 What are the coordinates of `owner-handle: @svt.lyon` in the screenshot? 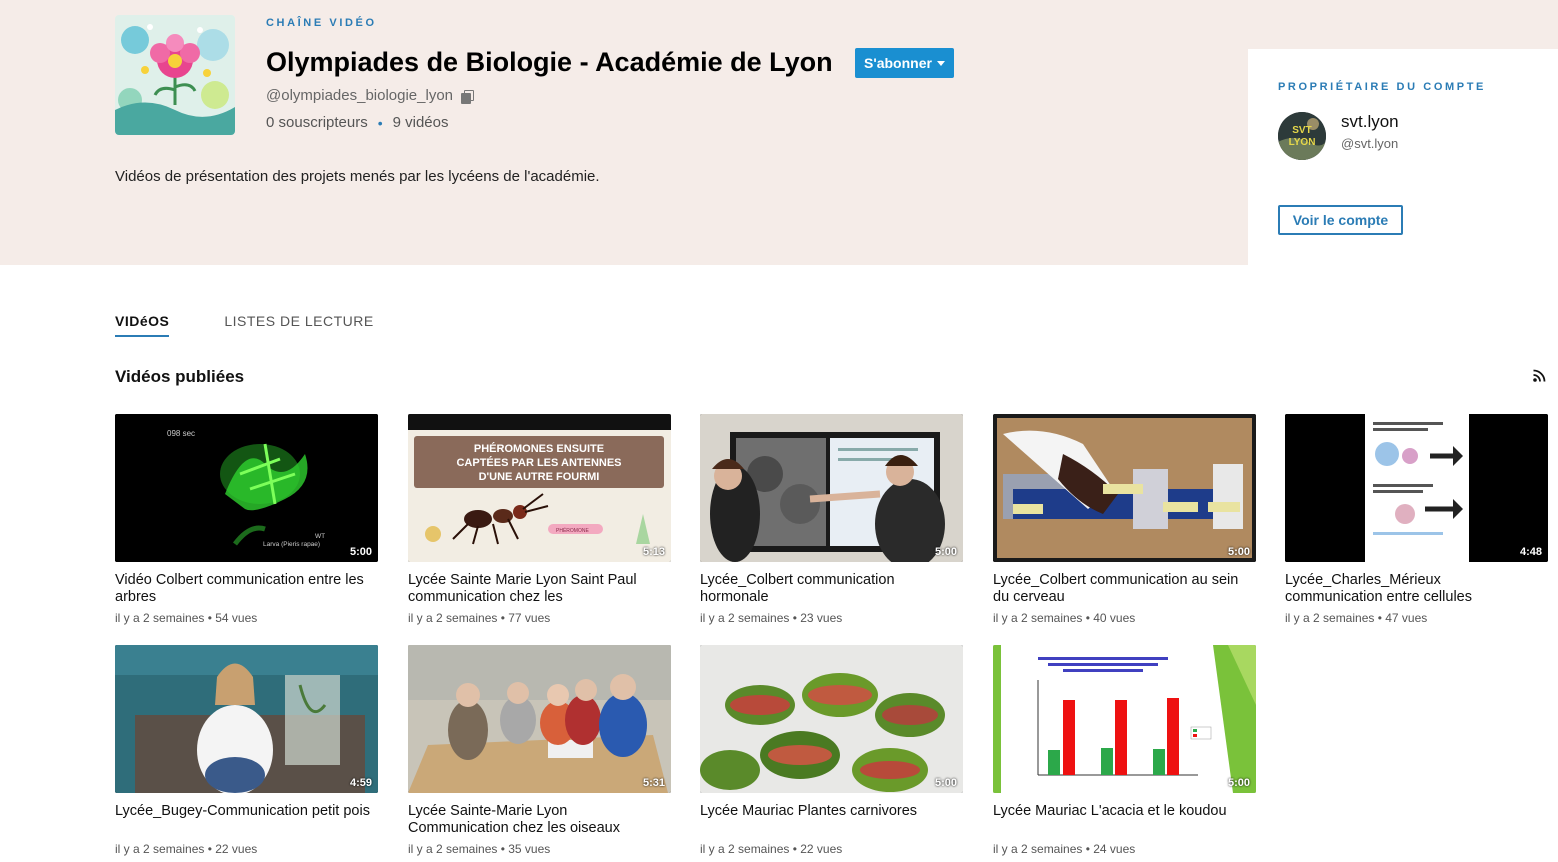 It's located at (1370, 143).